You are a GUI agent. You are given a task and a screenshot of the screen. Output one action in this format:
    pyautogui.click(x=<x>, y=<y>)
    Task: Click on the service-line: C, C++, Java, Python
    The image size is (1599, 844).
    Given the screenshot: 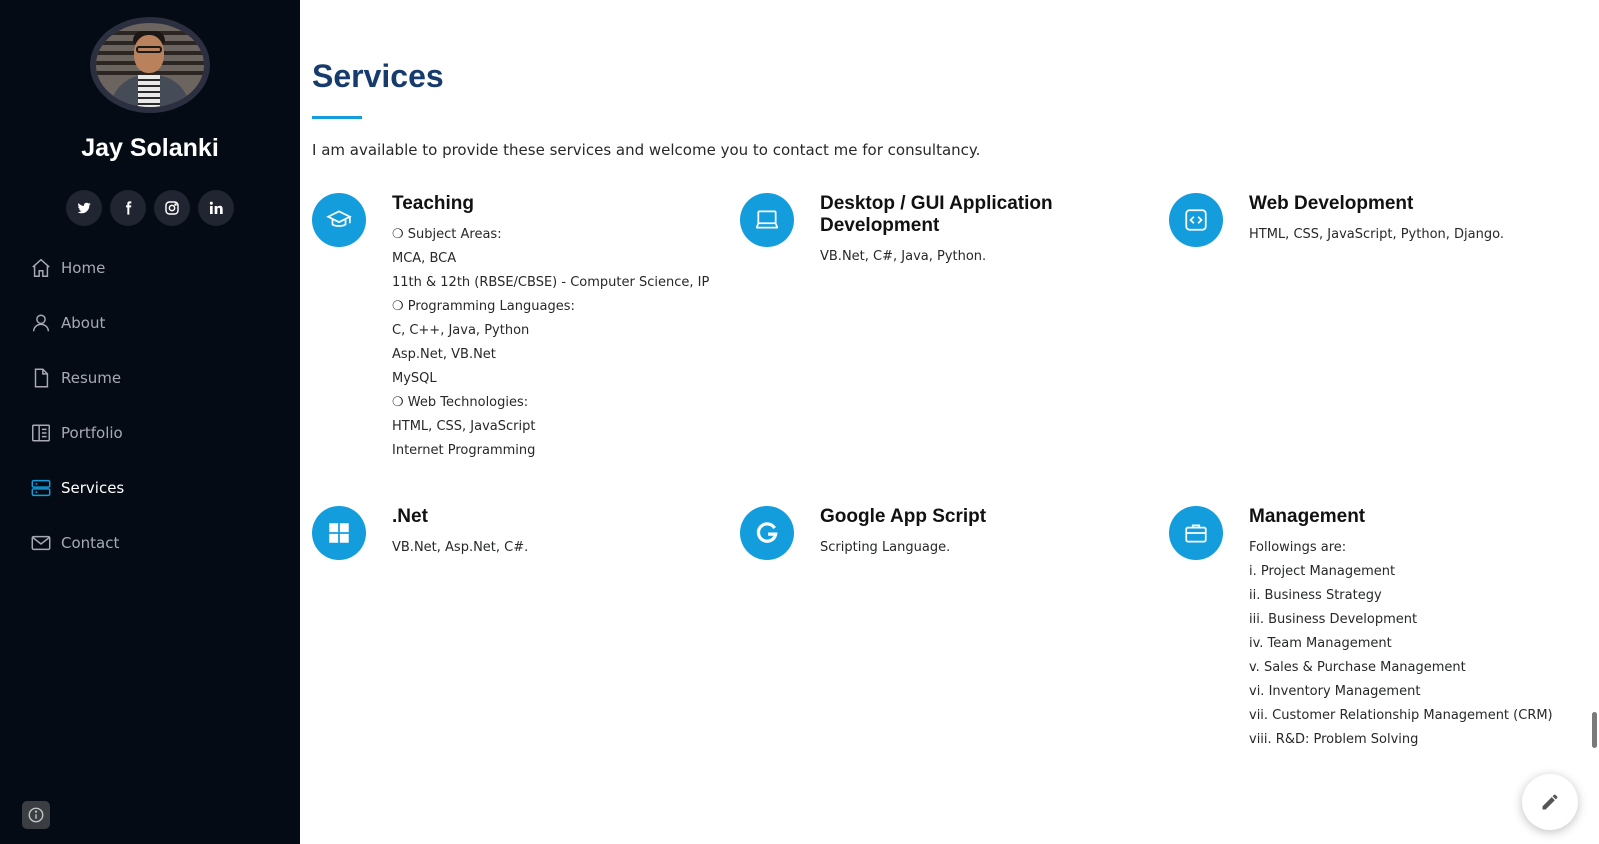 What is the action you would take?
    pyautogui.click(x=461, y=330)
    